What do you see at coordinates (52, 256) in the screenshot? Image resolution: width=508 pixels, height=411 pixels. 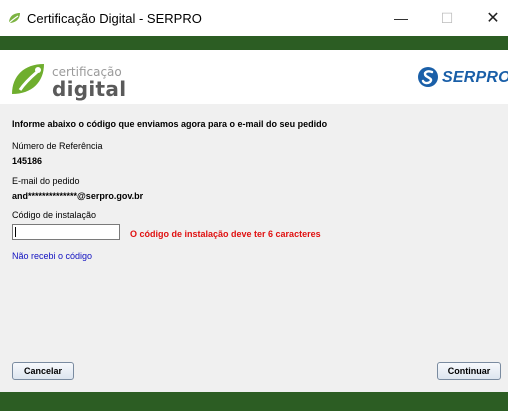 I see `resend-code-link: Não recebi o código` at bounding box center [52, 256].